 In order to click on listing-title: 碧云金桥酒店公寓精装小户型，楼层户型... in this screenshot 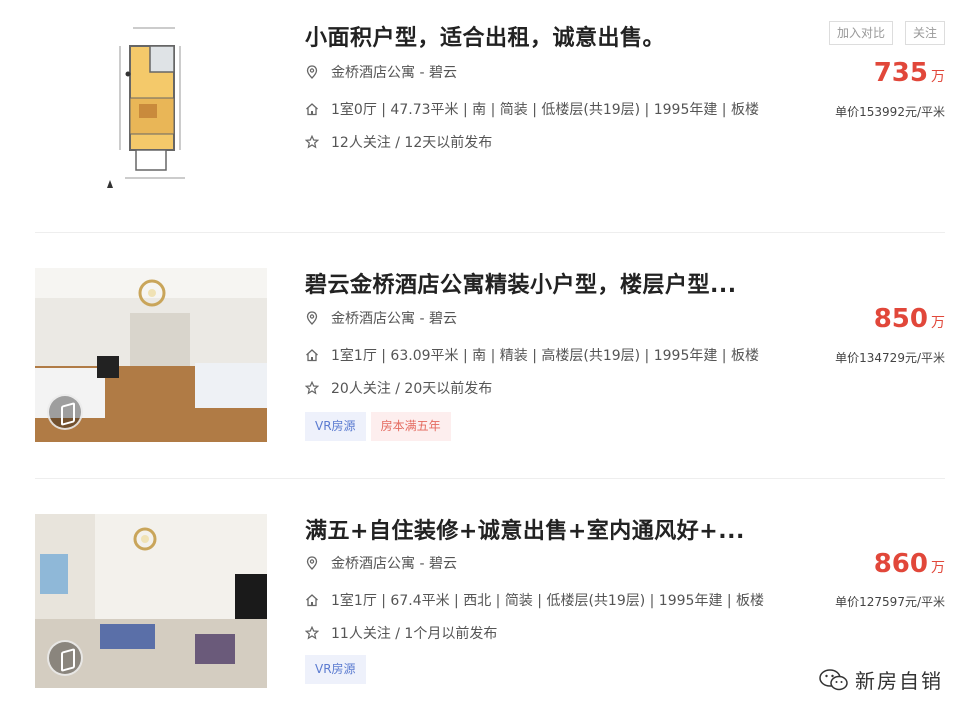, I will do `click(521, 283)`.